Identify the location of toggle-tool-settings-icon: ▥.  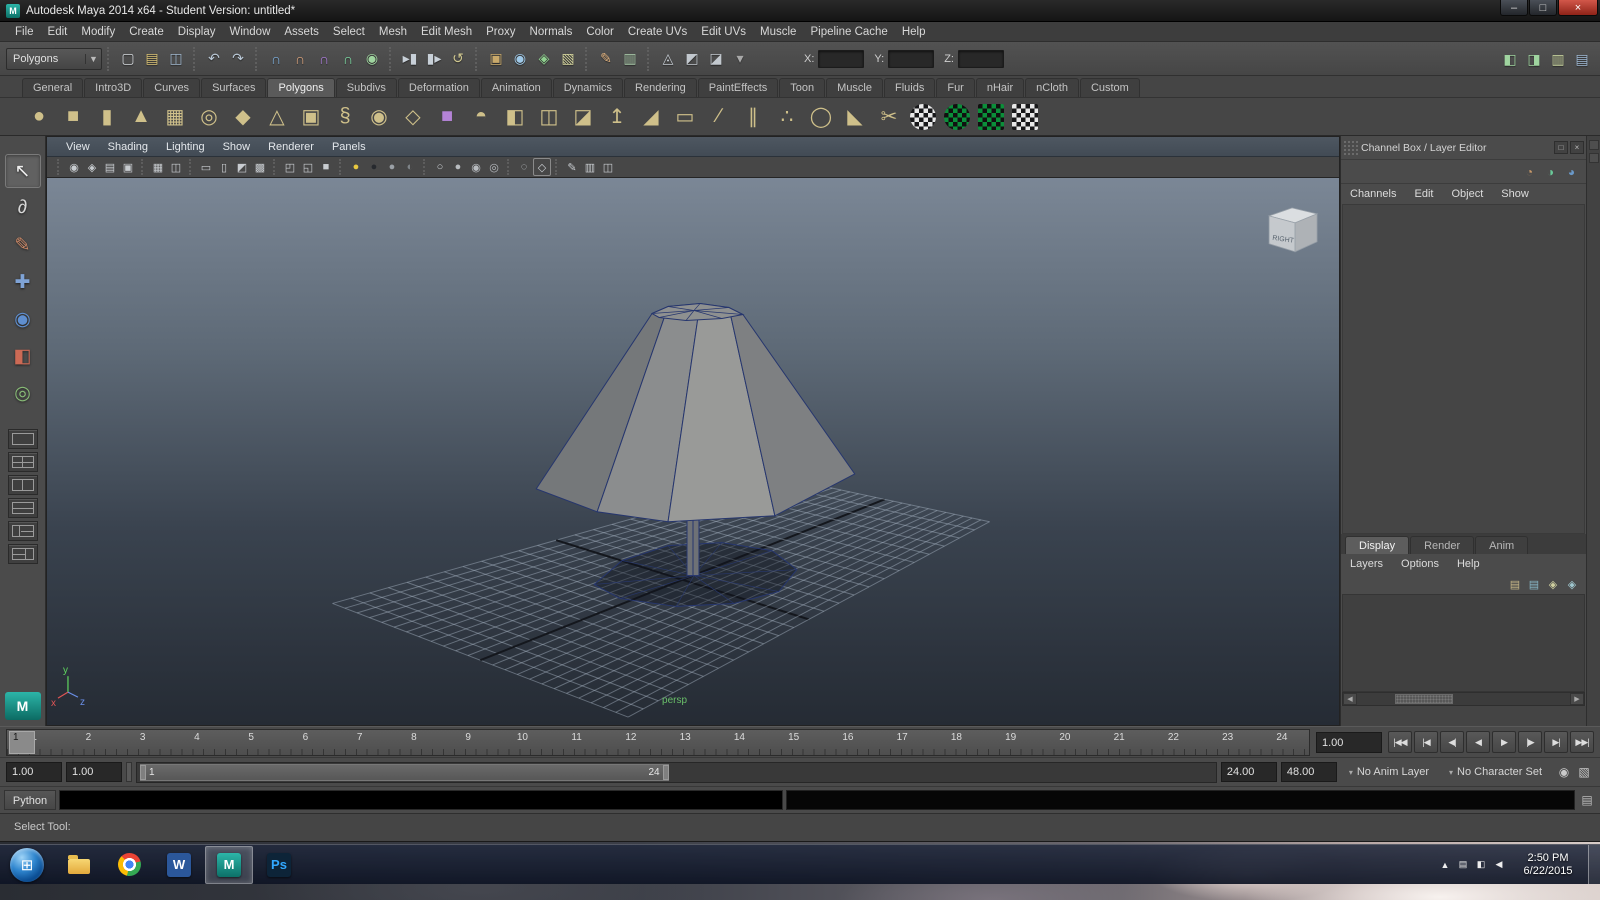
(1558, 59).